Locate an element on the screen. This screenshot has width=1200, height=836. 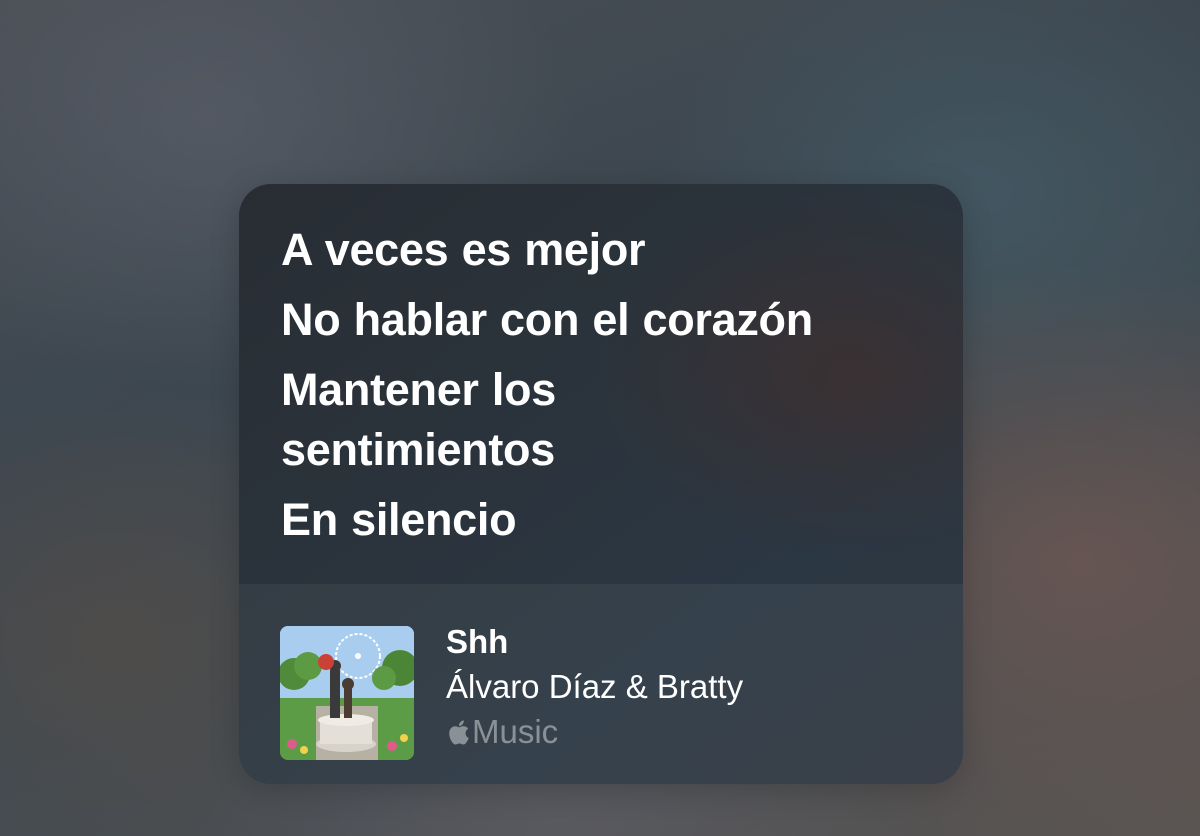
track-artist: Álvaro Díaz & Bratty is located at coordinates (595, 686).